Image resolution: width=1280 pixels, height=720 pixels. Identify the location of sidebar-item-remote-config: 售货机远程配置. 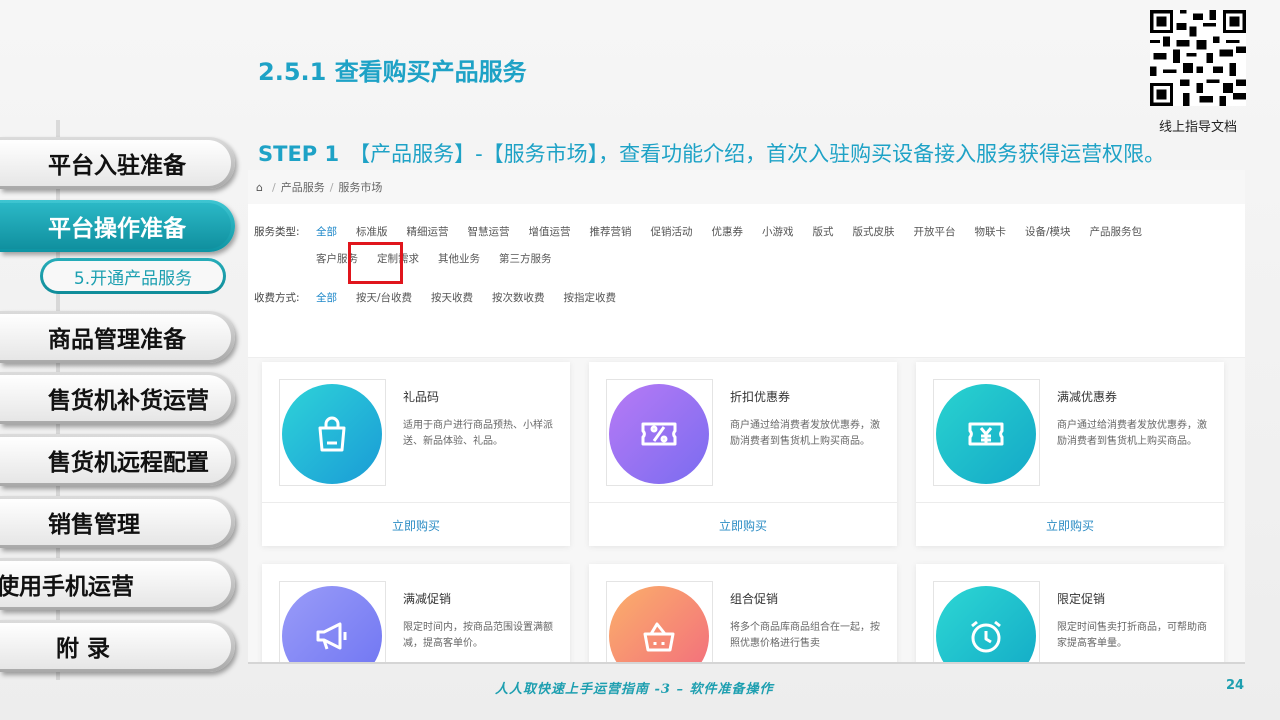
(117, 460).